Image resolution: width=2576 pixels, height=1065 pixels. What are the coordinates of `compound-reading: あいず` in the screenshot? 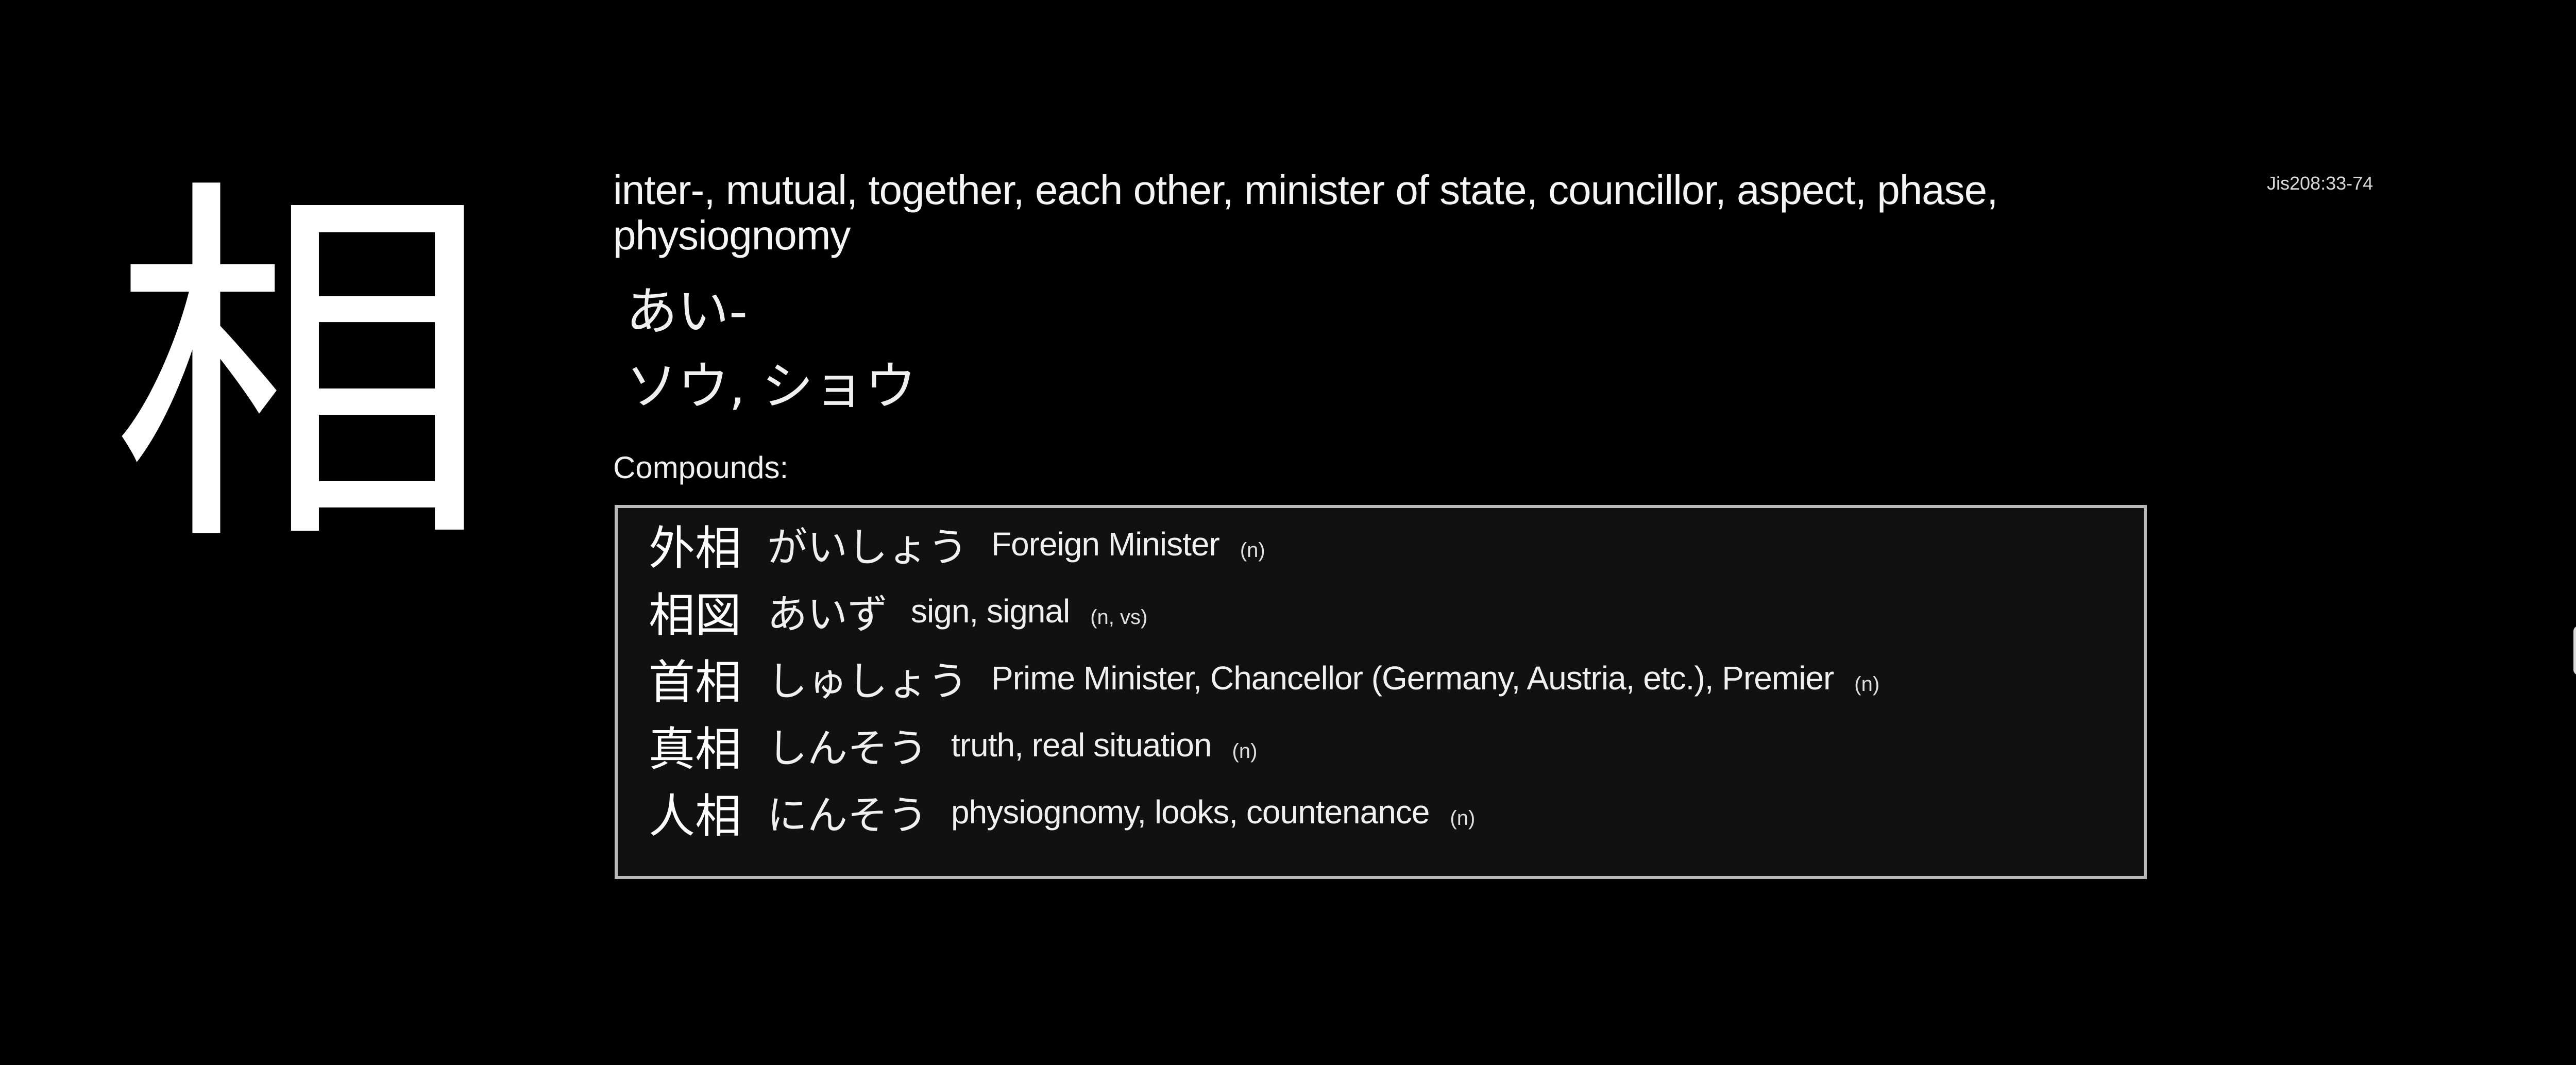 It's located at (827, 614).